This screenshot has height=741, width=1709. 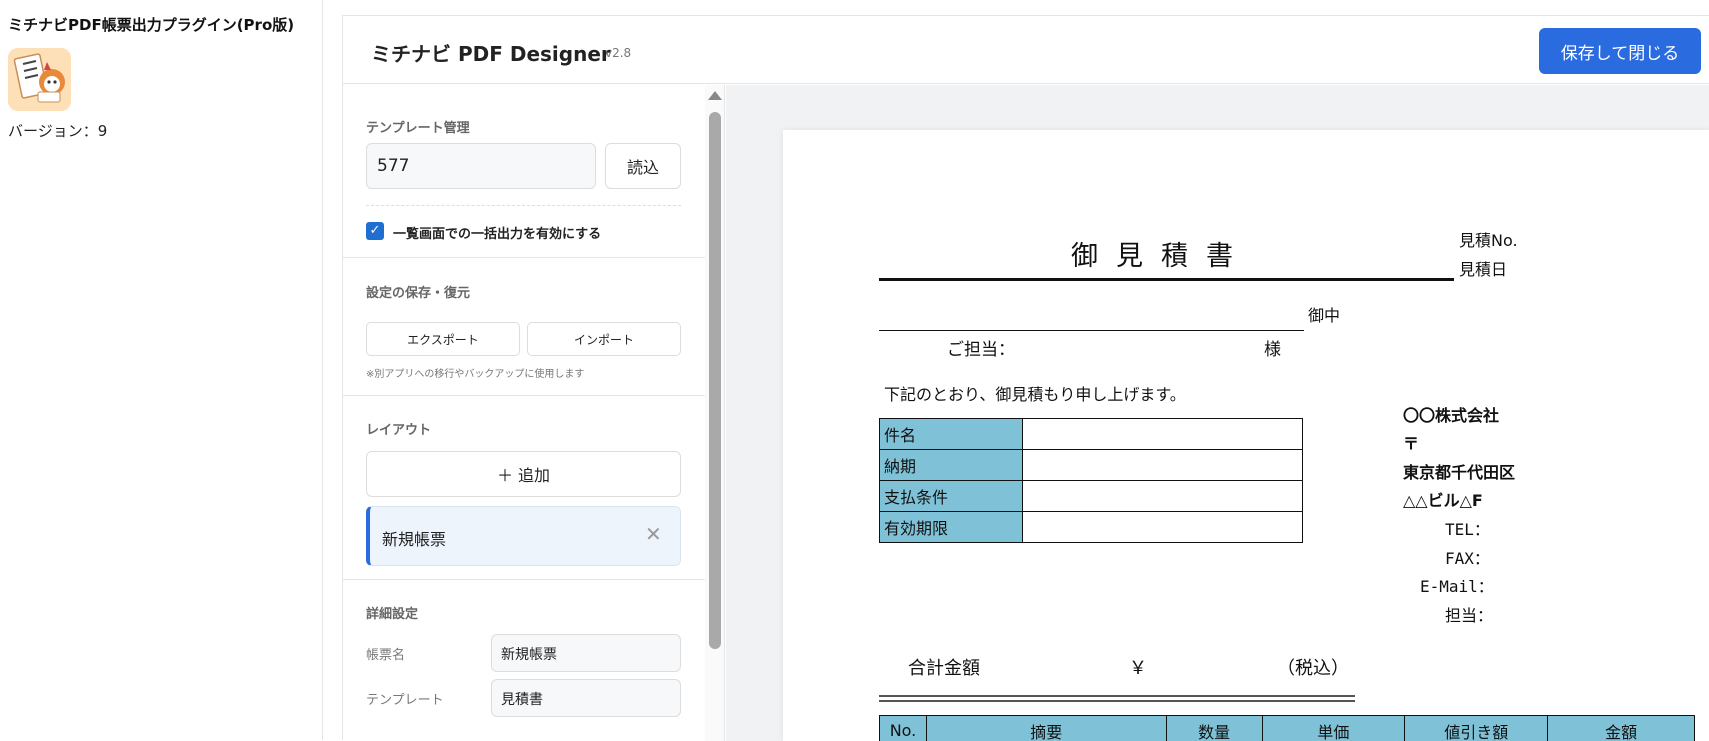 What do you see at coordinates (1324, 314) in the screenshot?
I see `onchu-label: 御中` at bounding box center [1324, 314].